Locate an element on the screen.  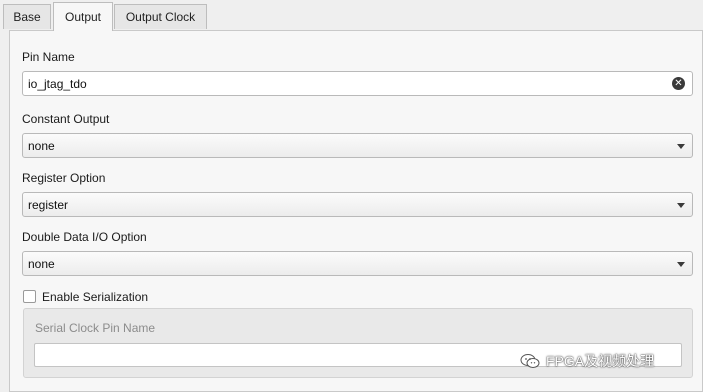
watermark: FPGA及视频处理 is located at coordinates (587, 361).